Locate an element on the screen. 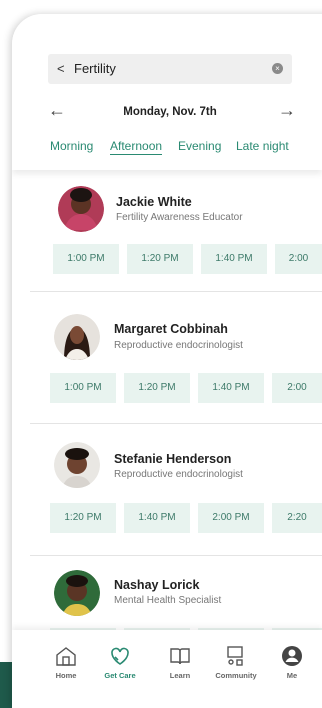  bottom-nav: Home Get Care Learn Community Me is located at coordinates (167, 669).